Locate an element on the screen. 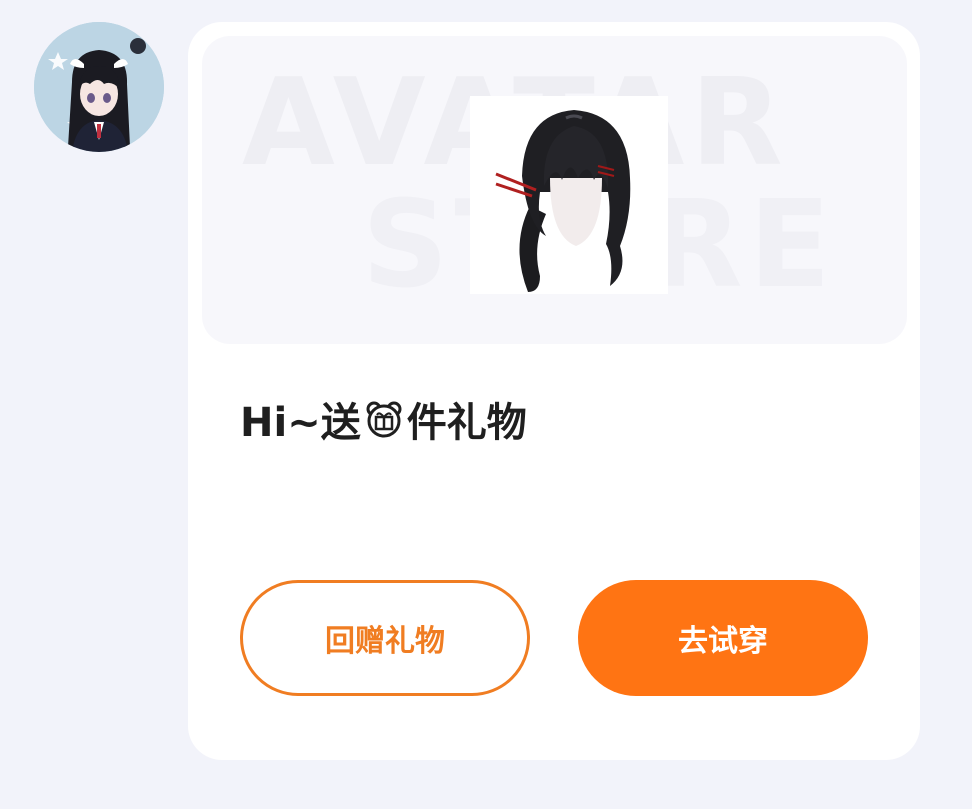  try-on-button: 去试穿 is located at coordinates (723, 638).